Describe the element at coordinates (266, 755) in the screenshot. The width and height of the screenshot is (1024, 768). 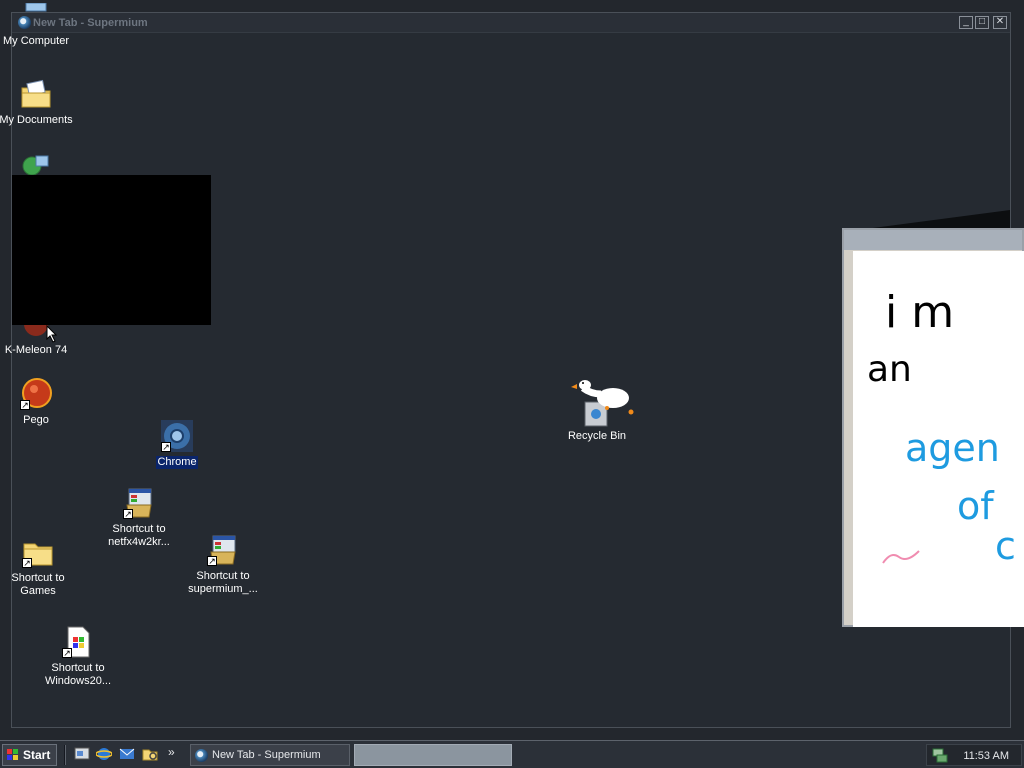
I see `taskbar-window-label: New Tab - Supermium` at that location.